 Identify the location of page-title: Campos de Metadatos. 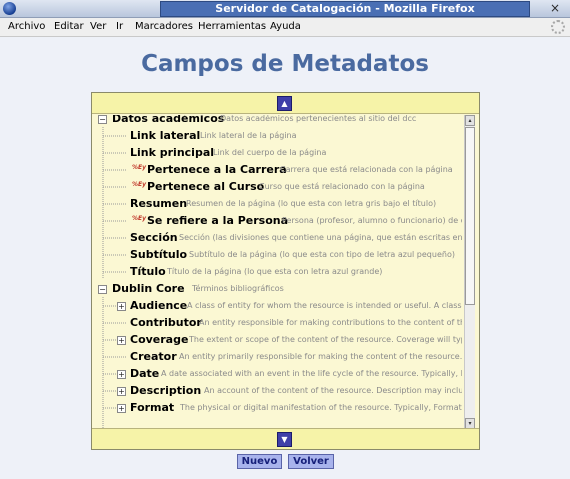
(285, 64).